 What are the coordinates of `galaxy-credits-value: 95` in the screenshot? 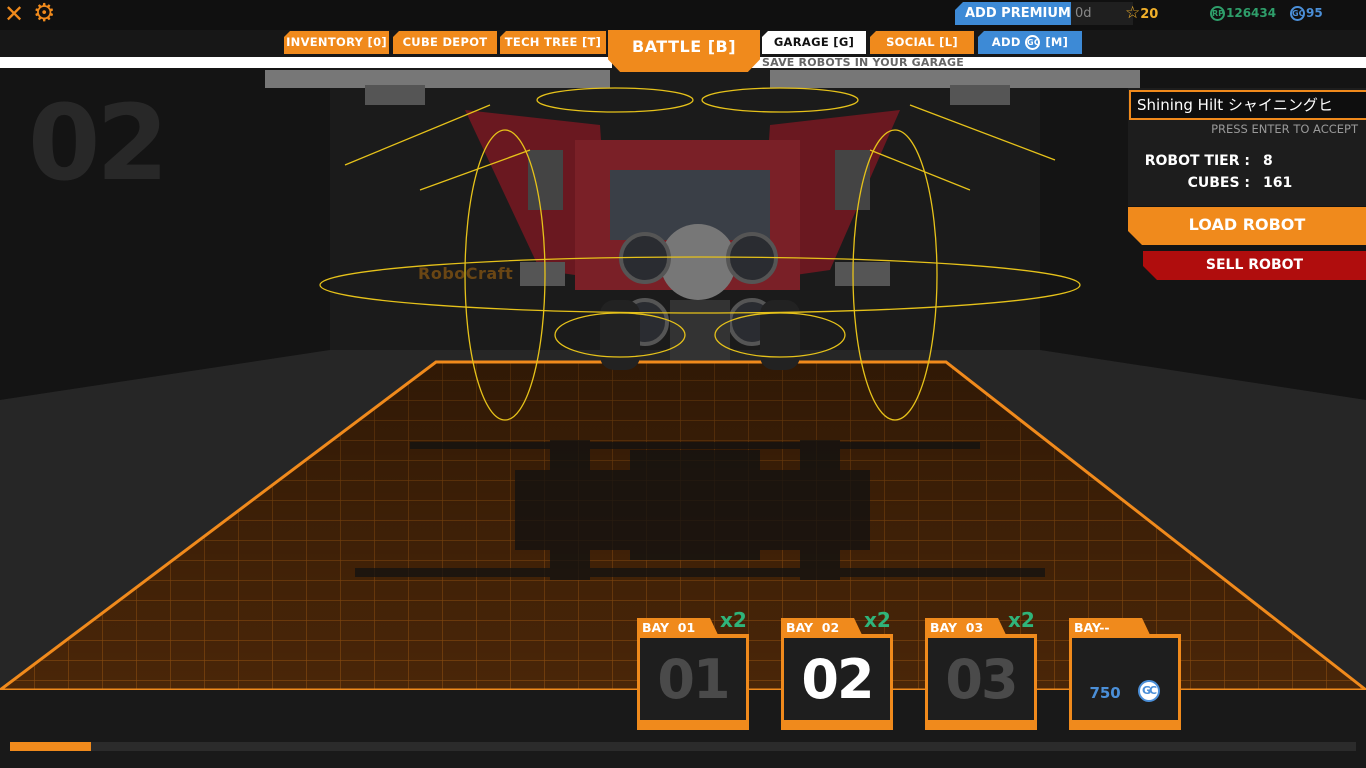 It's located at (1314, 13).